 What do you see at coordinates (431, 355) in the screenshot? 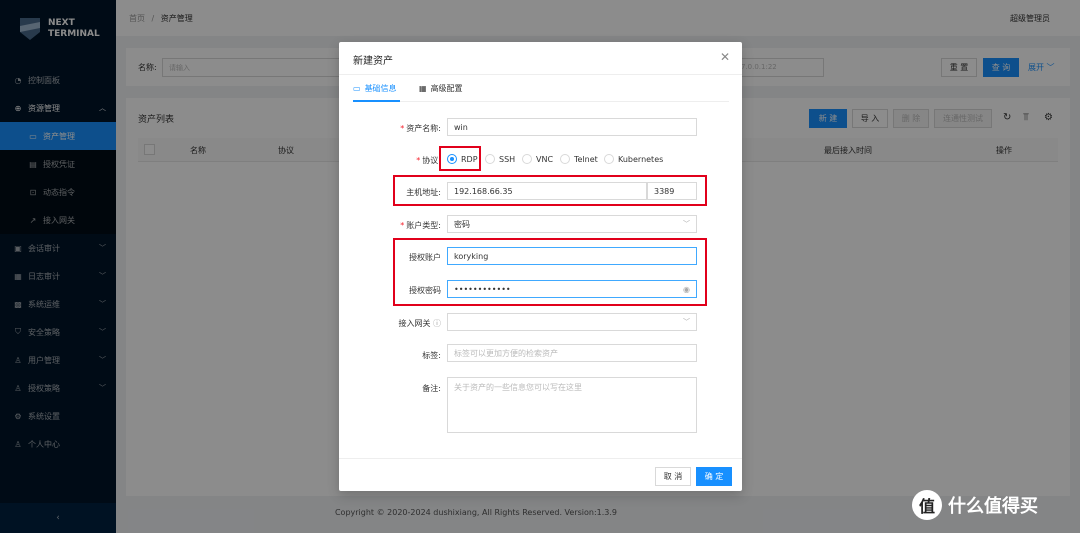
I see `tags-label: 标签:` at bounding box center [431, 355].